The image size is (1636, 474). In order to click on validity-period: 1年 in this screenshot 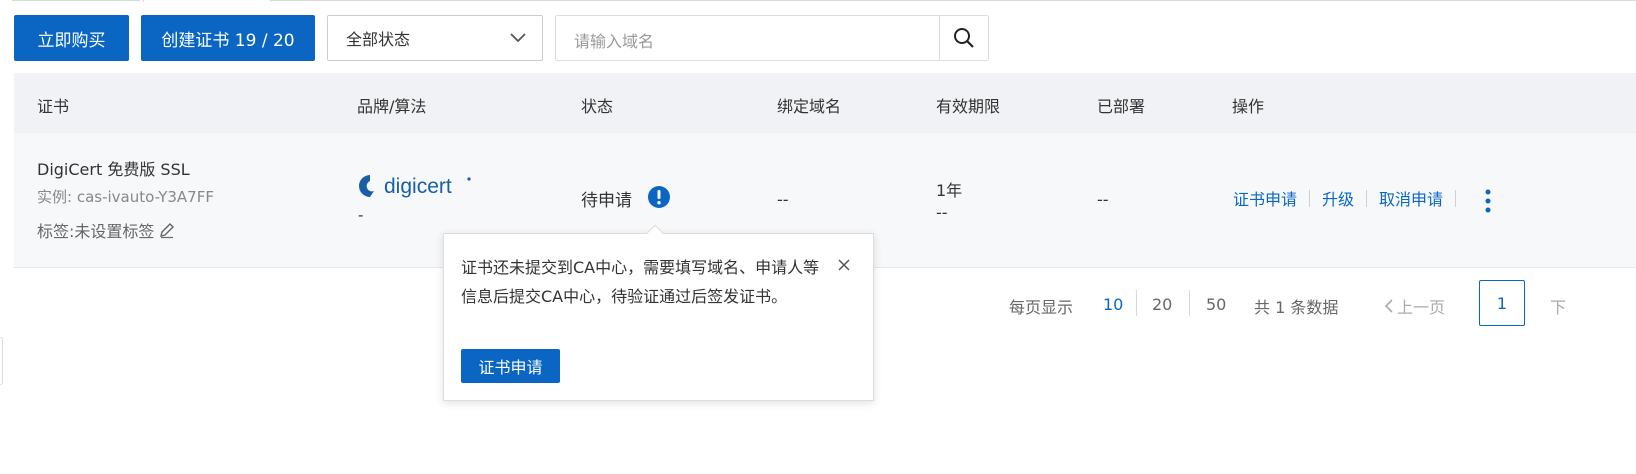, I will do `click(949, 190)`.